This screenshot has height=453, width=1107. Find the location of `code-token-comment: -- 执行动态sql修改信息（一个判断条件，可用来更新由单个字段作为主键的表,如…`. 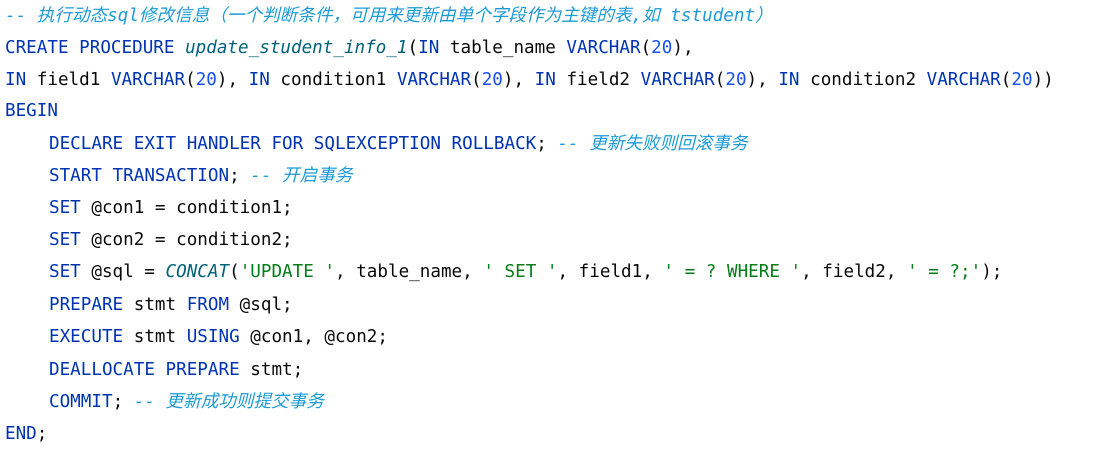

code-token-comment: -- 执行动态sql修改信息（一个判断条件，可用来更新由单个字段作为主键的表,如… is located at coordinates (389, 16).